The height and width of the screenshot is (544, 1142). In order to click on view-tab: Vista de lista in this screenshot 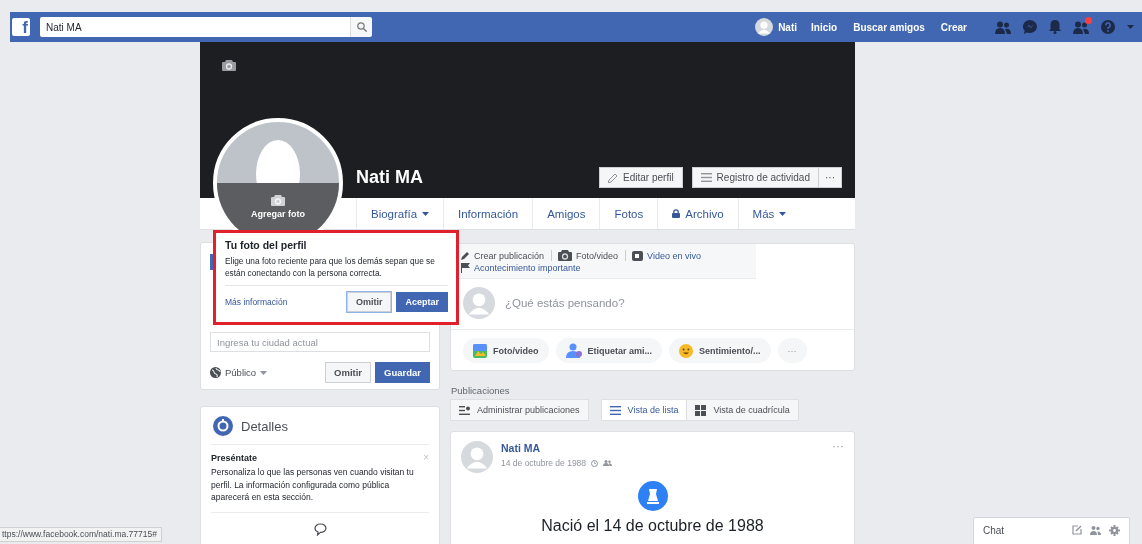, I will do `click(644, 410)`.